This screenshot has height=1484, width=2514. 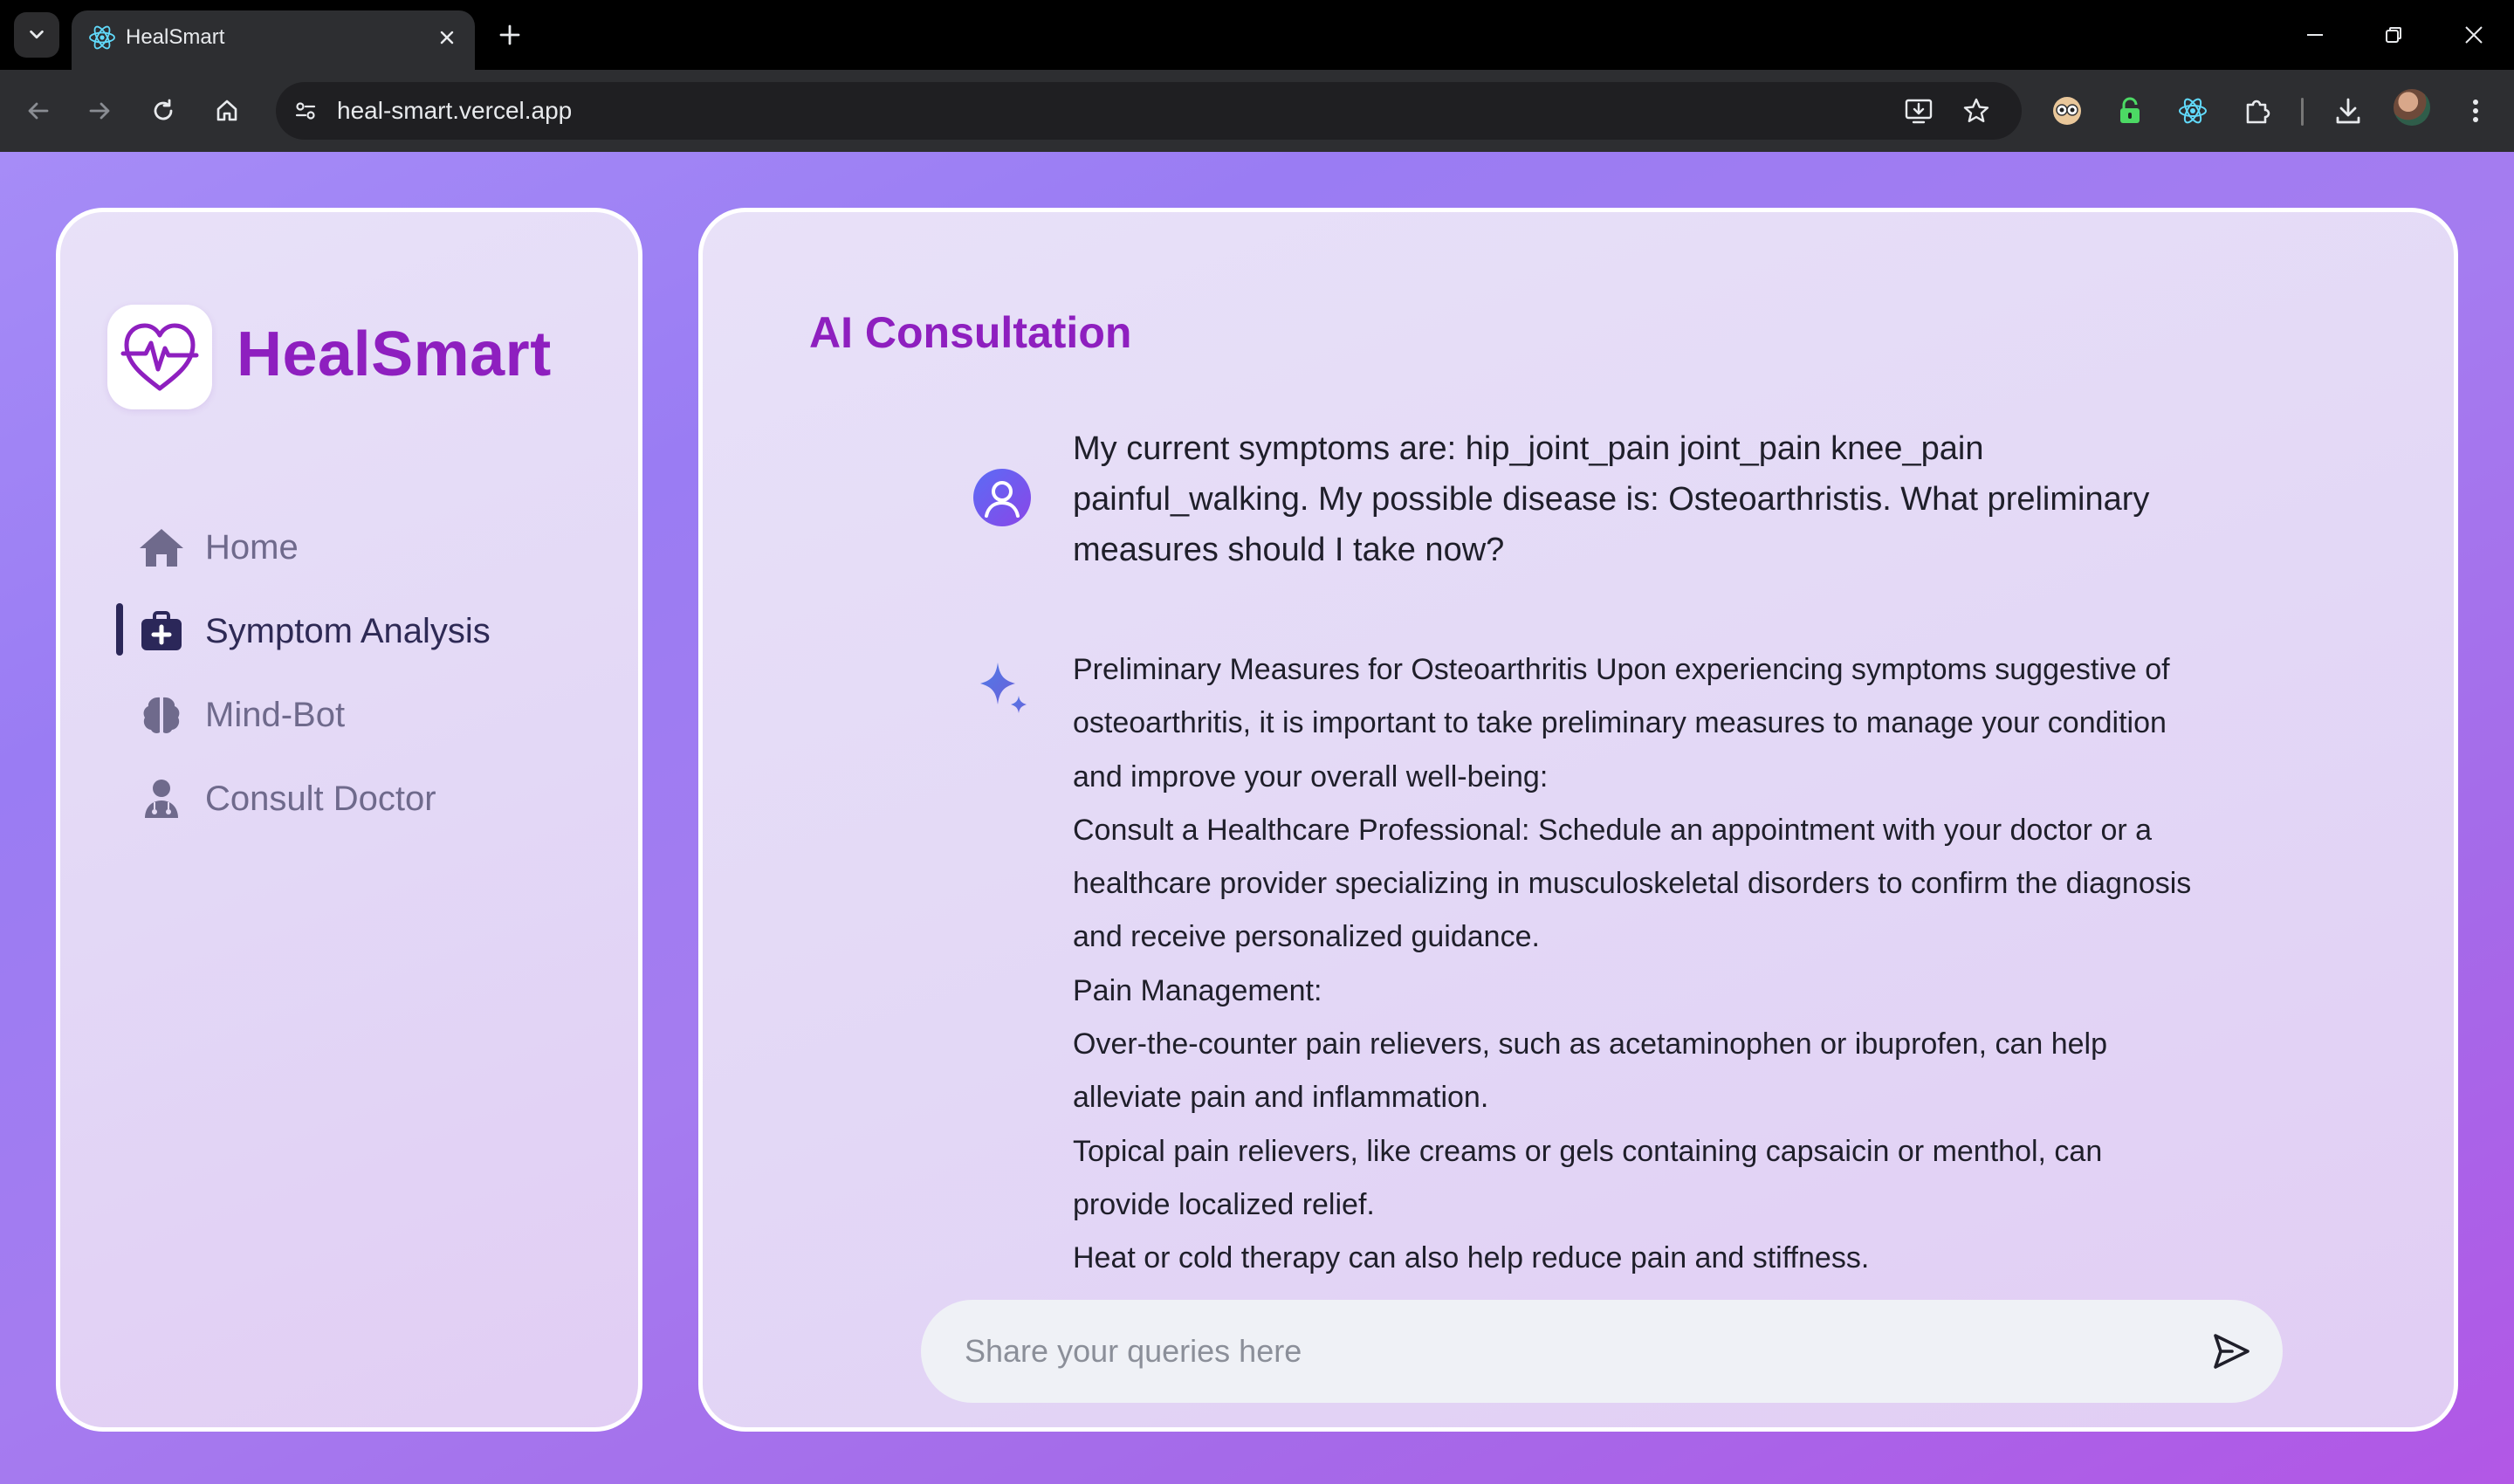 I want to click on query-bar, so click(x=1602, y=1351).